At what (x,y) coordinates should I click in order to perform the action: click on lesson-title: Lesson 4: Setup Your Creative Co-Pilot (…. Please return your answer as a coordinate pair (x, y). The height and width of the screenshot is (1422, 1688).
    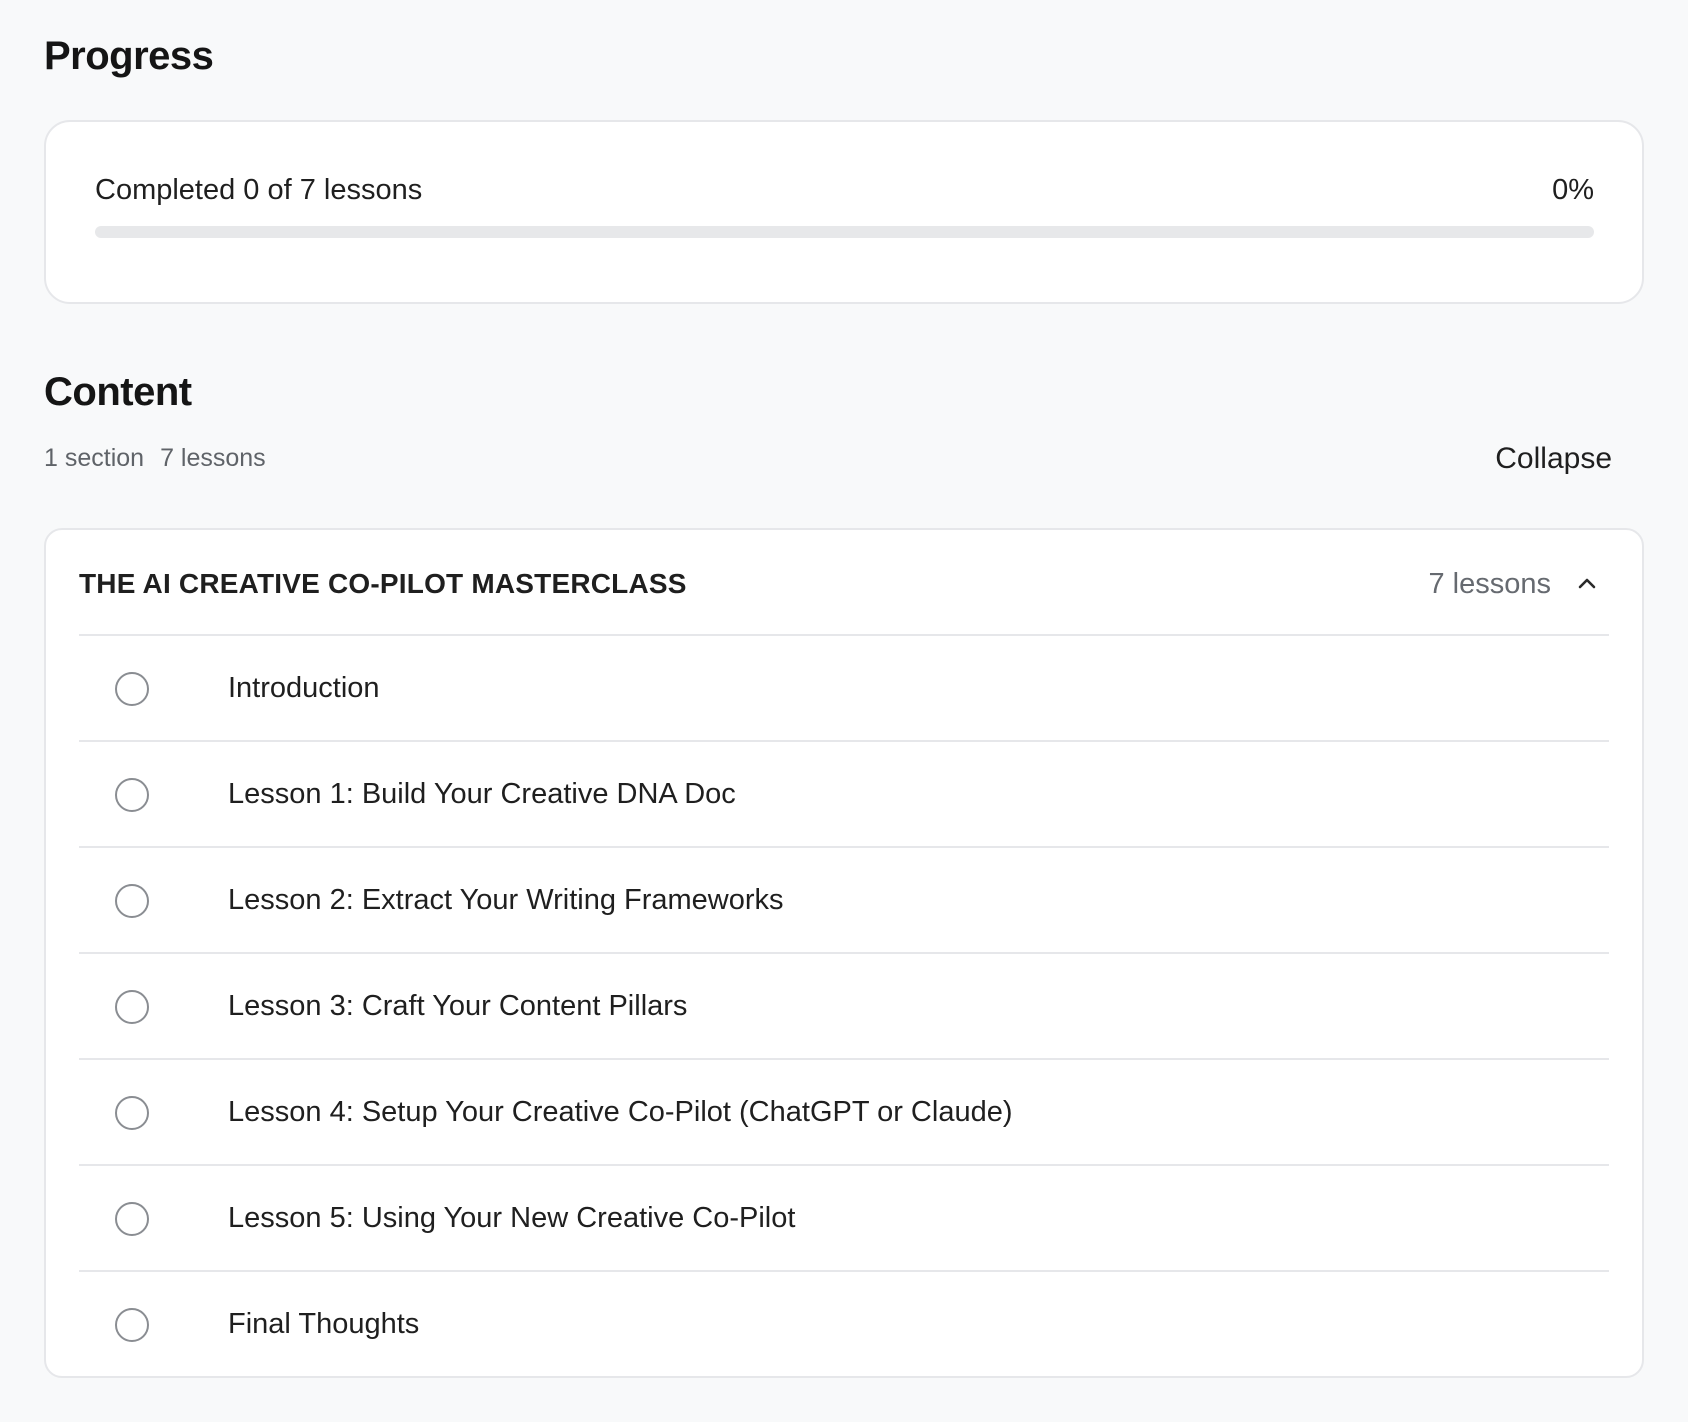
    Looking at the image, I should click on (620, 1112).